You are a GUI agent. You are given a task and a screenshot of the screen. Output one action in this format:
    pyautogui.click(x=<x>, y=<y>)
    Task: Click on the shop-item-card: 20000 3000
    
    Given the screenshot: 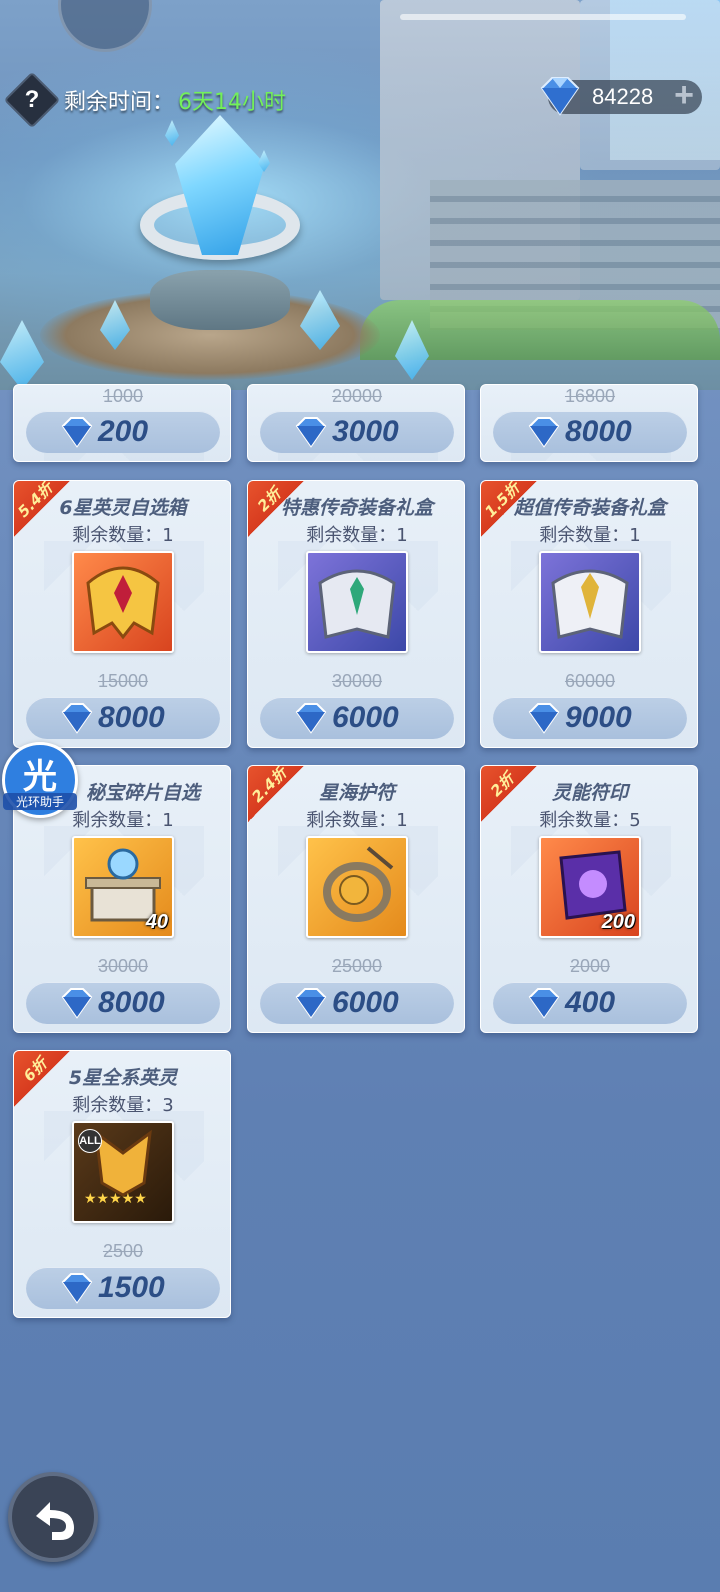 What is the action you would take?
    pyautogui.click(x=356, y=423)
    